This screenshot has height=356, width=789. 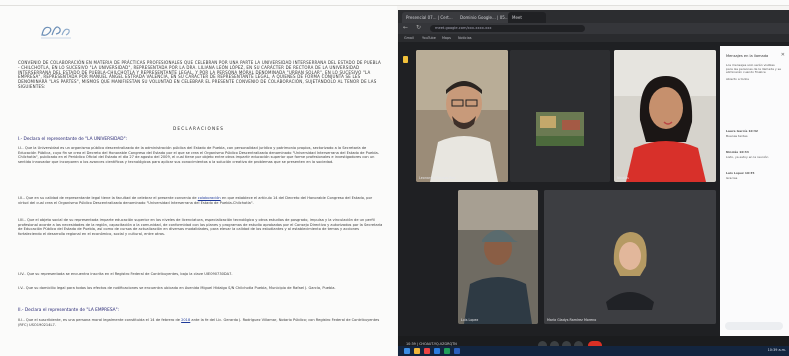 What do you see at coordinates (429, 38) in the screenshot?
I see `bookmark-2: YouTube` at bounding box center [429, 38].